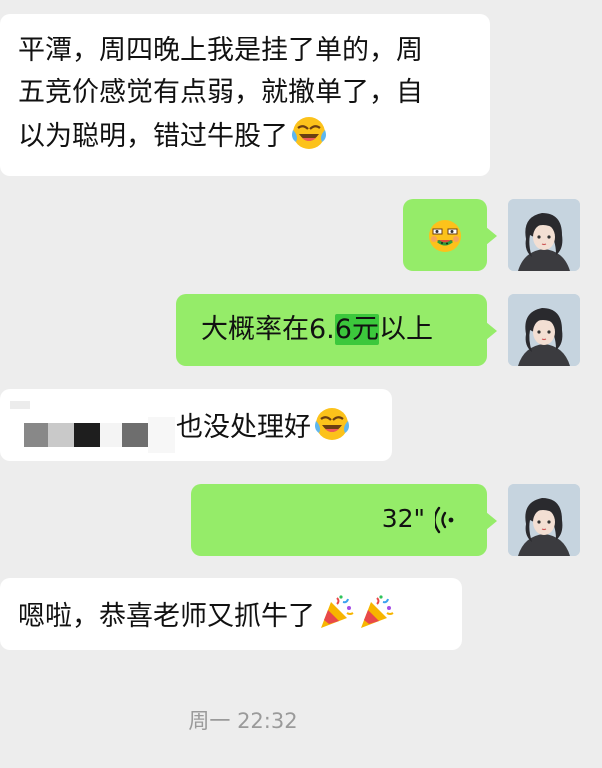 The image size is (602, 768). Describe the element at coordinates (243, 427) in the screenshot. I see `message-text: 也没处理好` at that location.